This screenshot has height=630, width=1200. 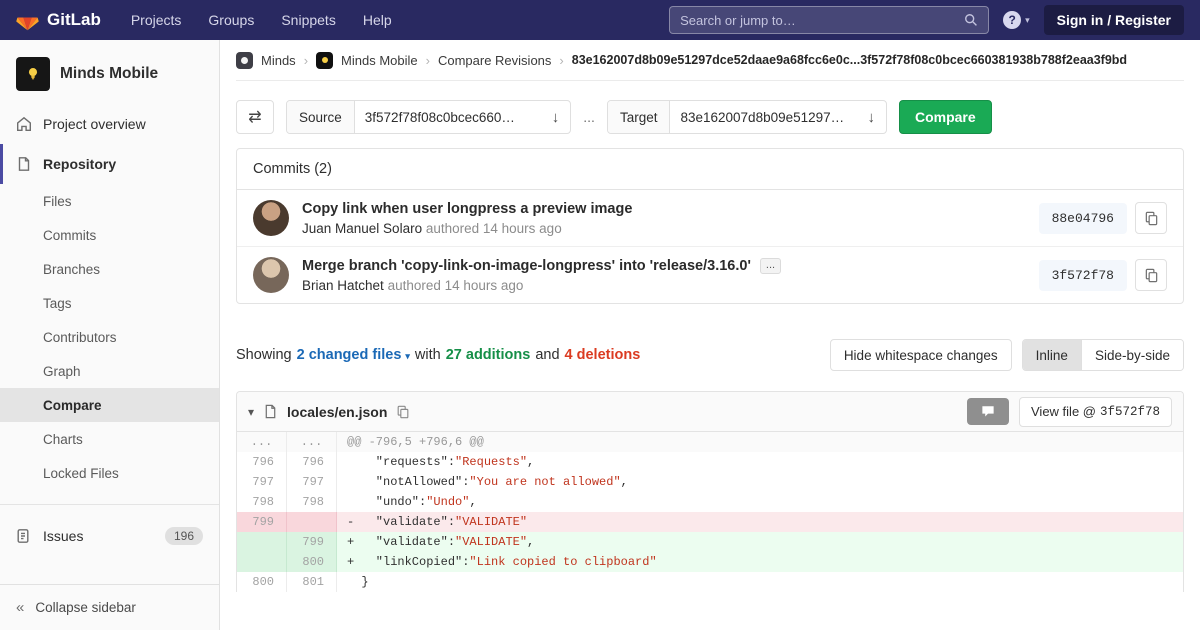 I want to click on collapse-sidebar-button: « Collapse sidebar, so click(x=109, y=607).